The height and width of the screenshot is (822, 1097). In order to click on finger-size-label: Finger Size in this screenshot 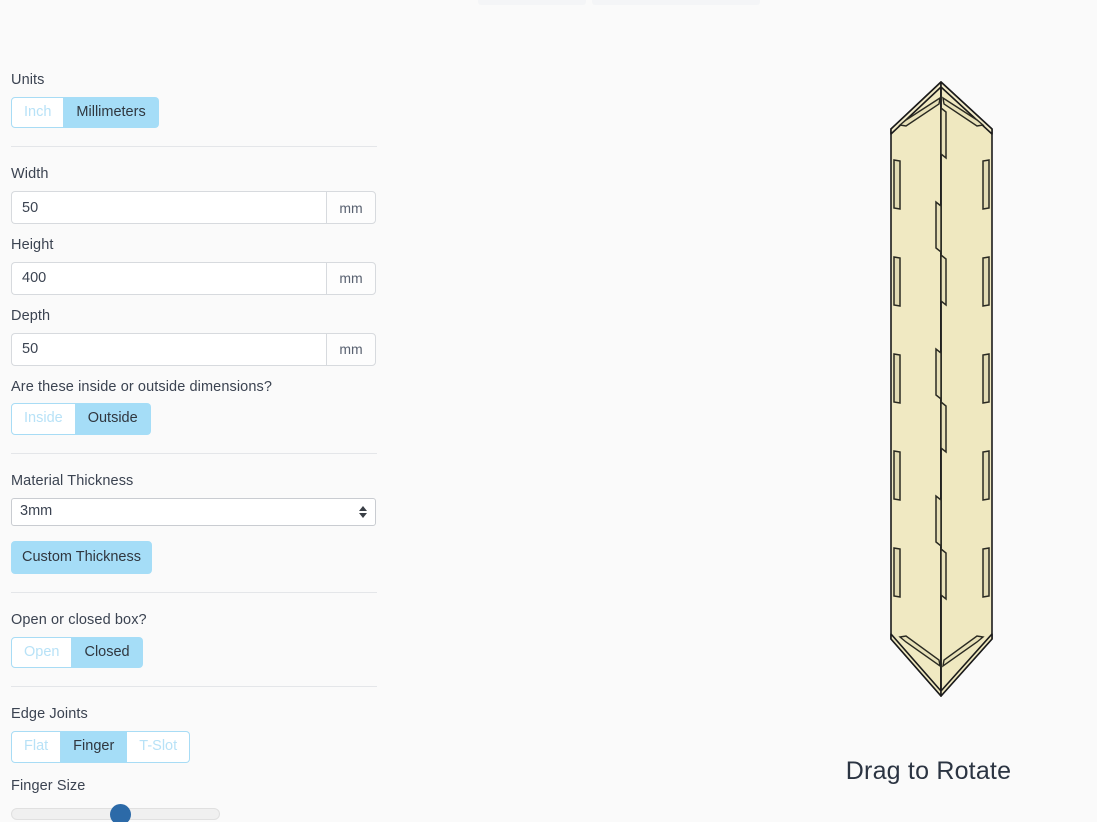, I will do `click(48, 785)`.